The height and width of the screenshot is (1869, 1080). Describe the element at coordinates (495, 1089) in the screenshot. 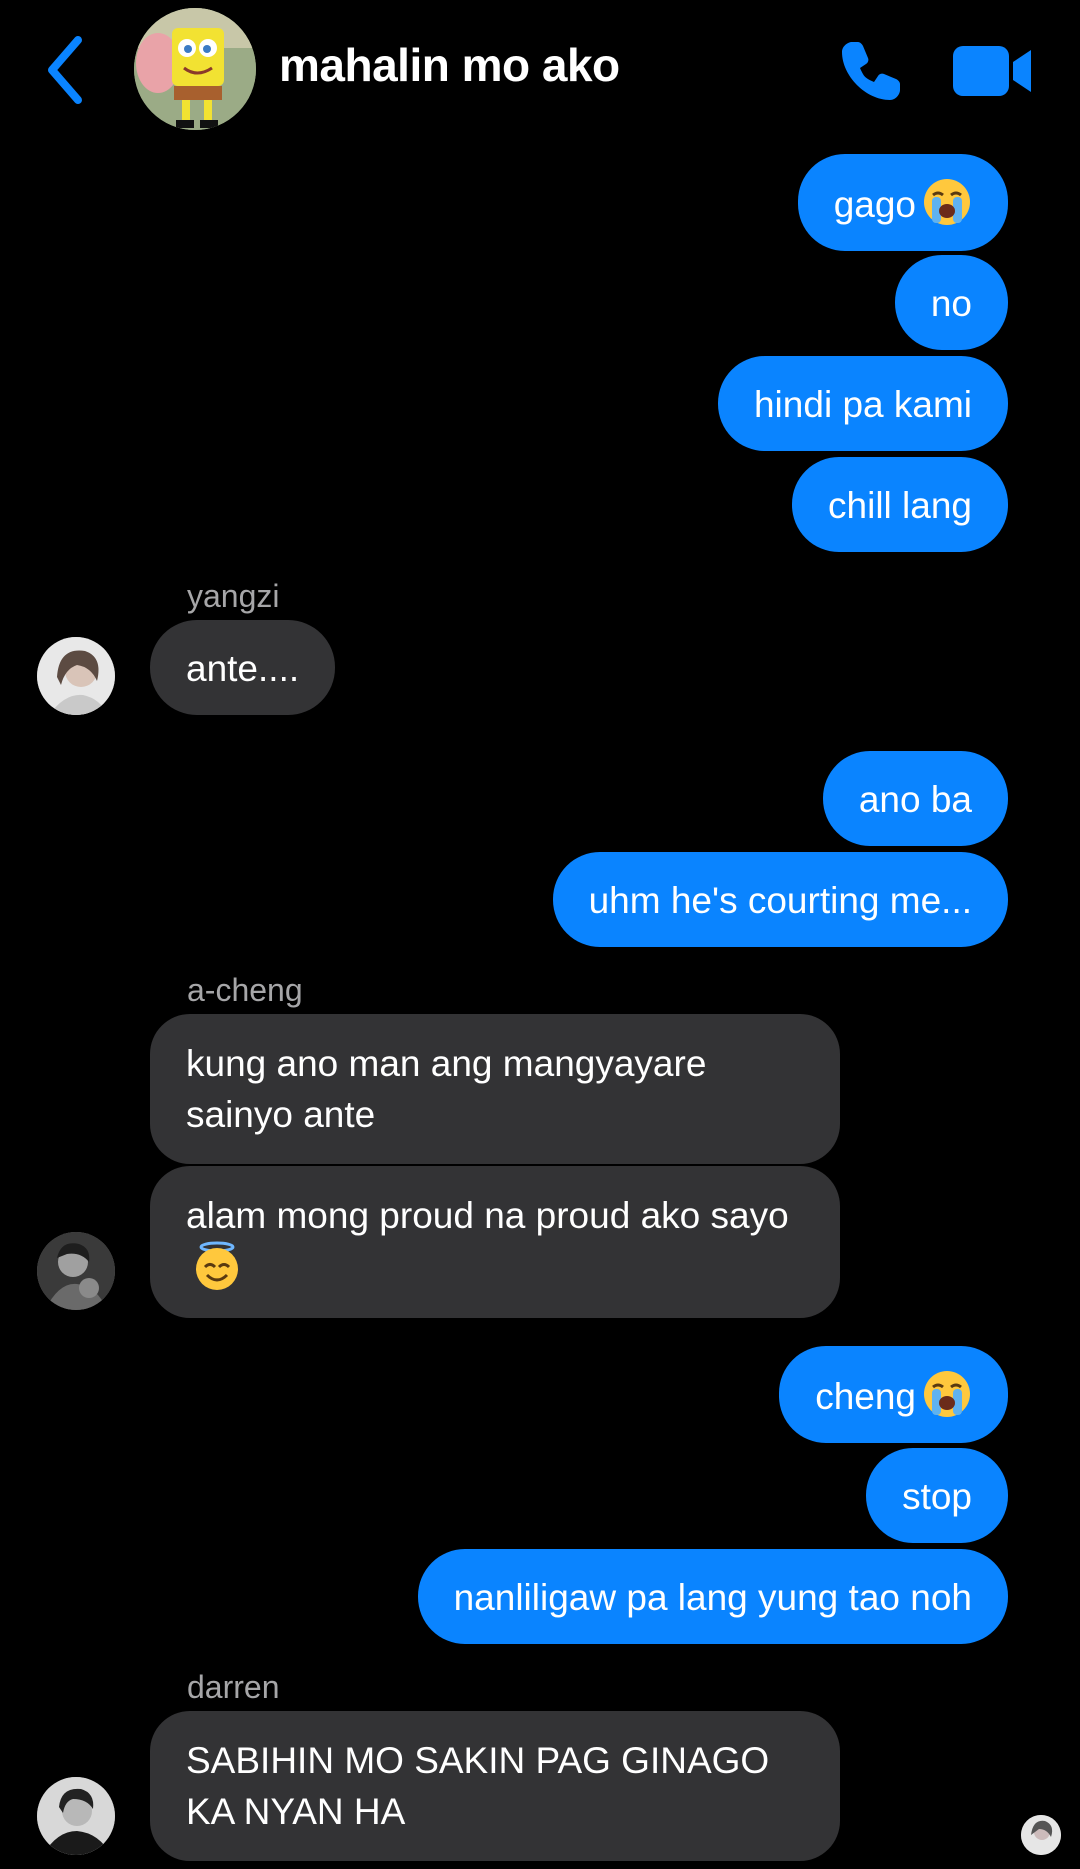

I see `incoming-message: kung ano man ang mangyayare sainyo ante` at that location.